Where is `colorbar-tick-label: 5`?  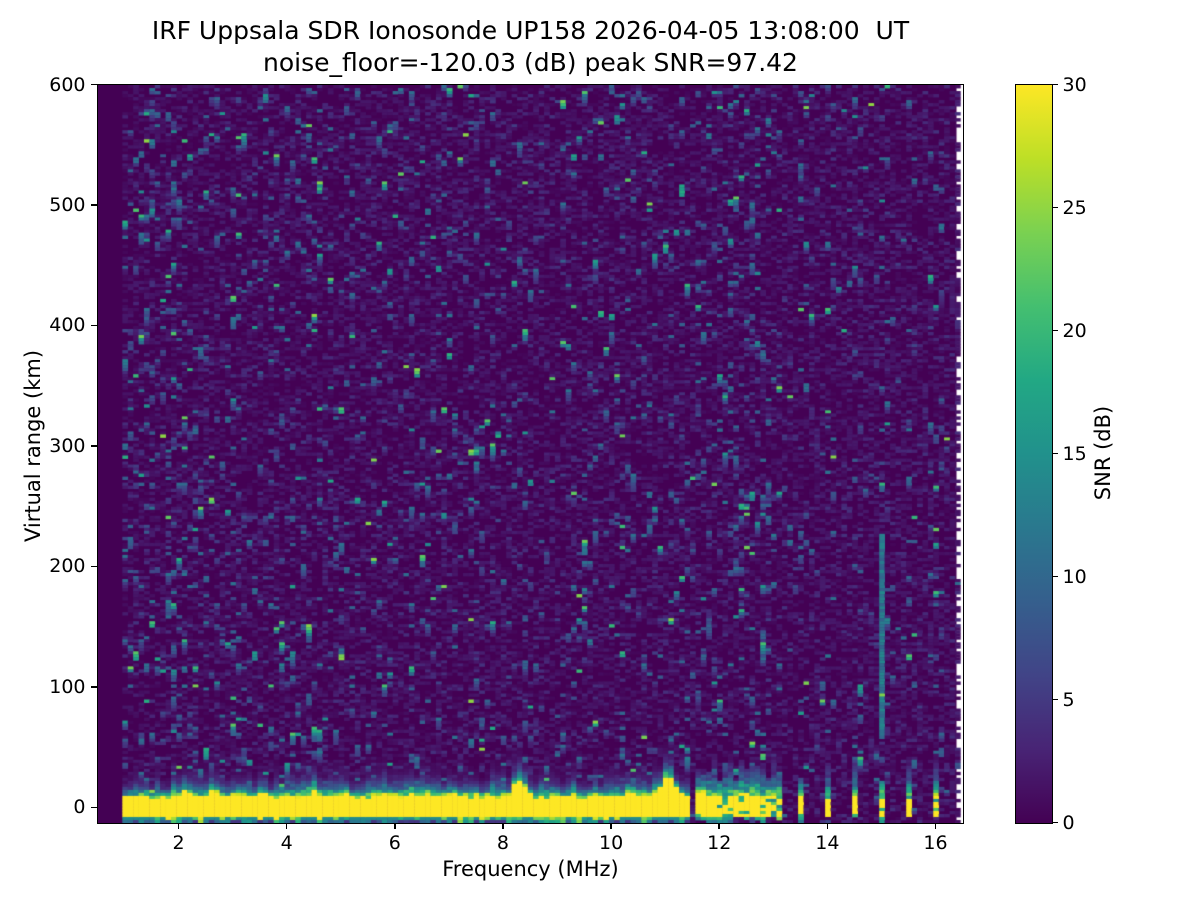 colorbar-tick-label: 5 is located at coordinates (1068, 699).